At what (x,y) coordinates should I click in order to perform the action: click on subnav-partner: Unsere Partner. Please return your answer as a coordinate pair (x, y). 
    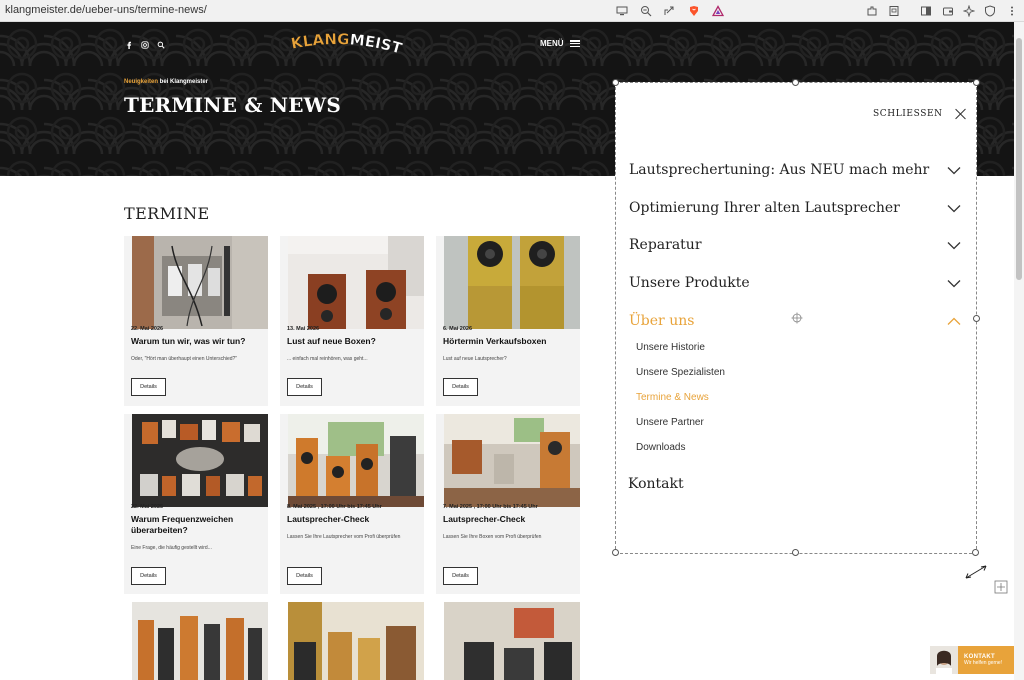
    Looking at the image, I should click on (670, 422).